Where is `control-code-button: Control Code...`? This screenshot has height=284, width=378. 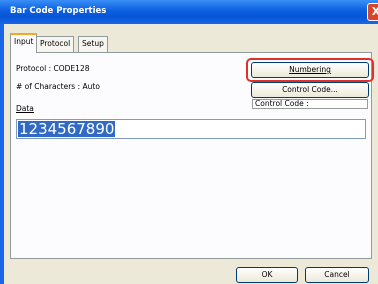
control-code-button: Control Code... is located at coordinates (310, 90).